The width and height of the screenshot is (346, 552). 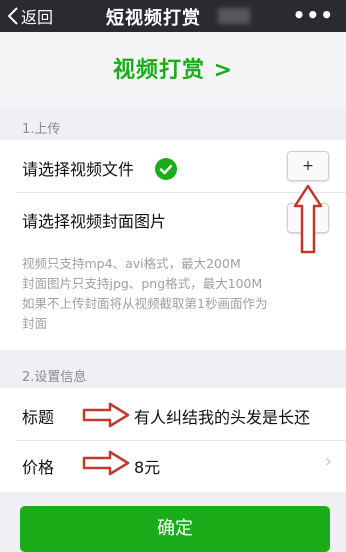 I want to click on price-label: 价格, so click(x=38, y=467).